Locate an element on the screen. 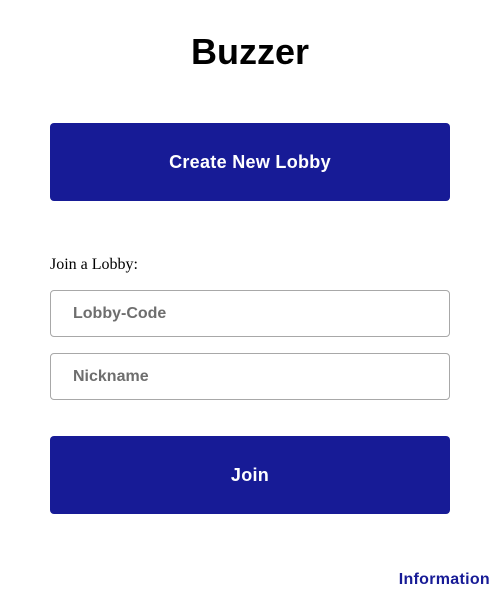 The height and width of the screenshot is (600, 500). join-button: Join is located at coordinates (250, 475).